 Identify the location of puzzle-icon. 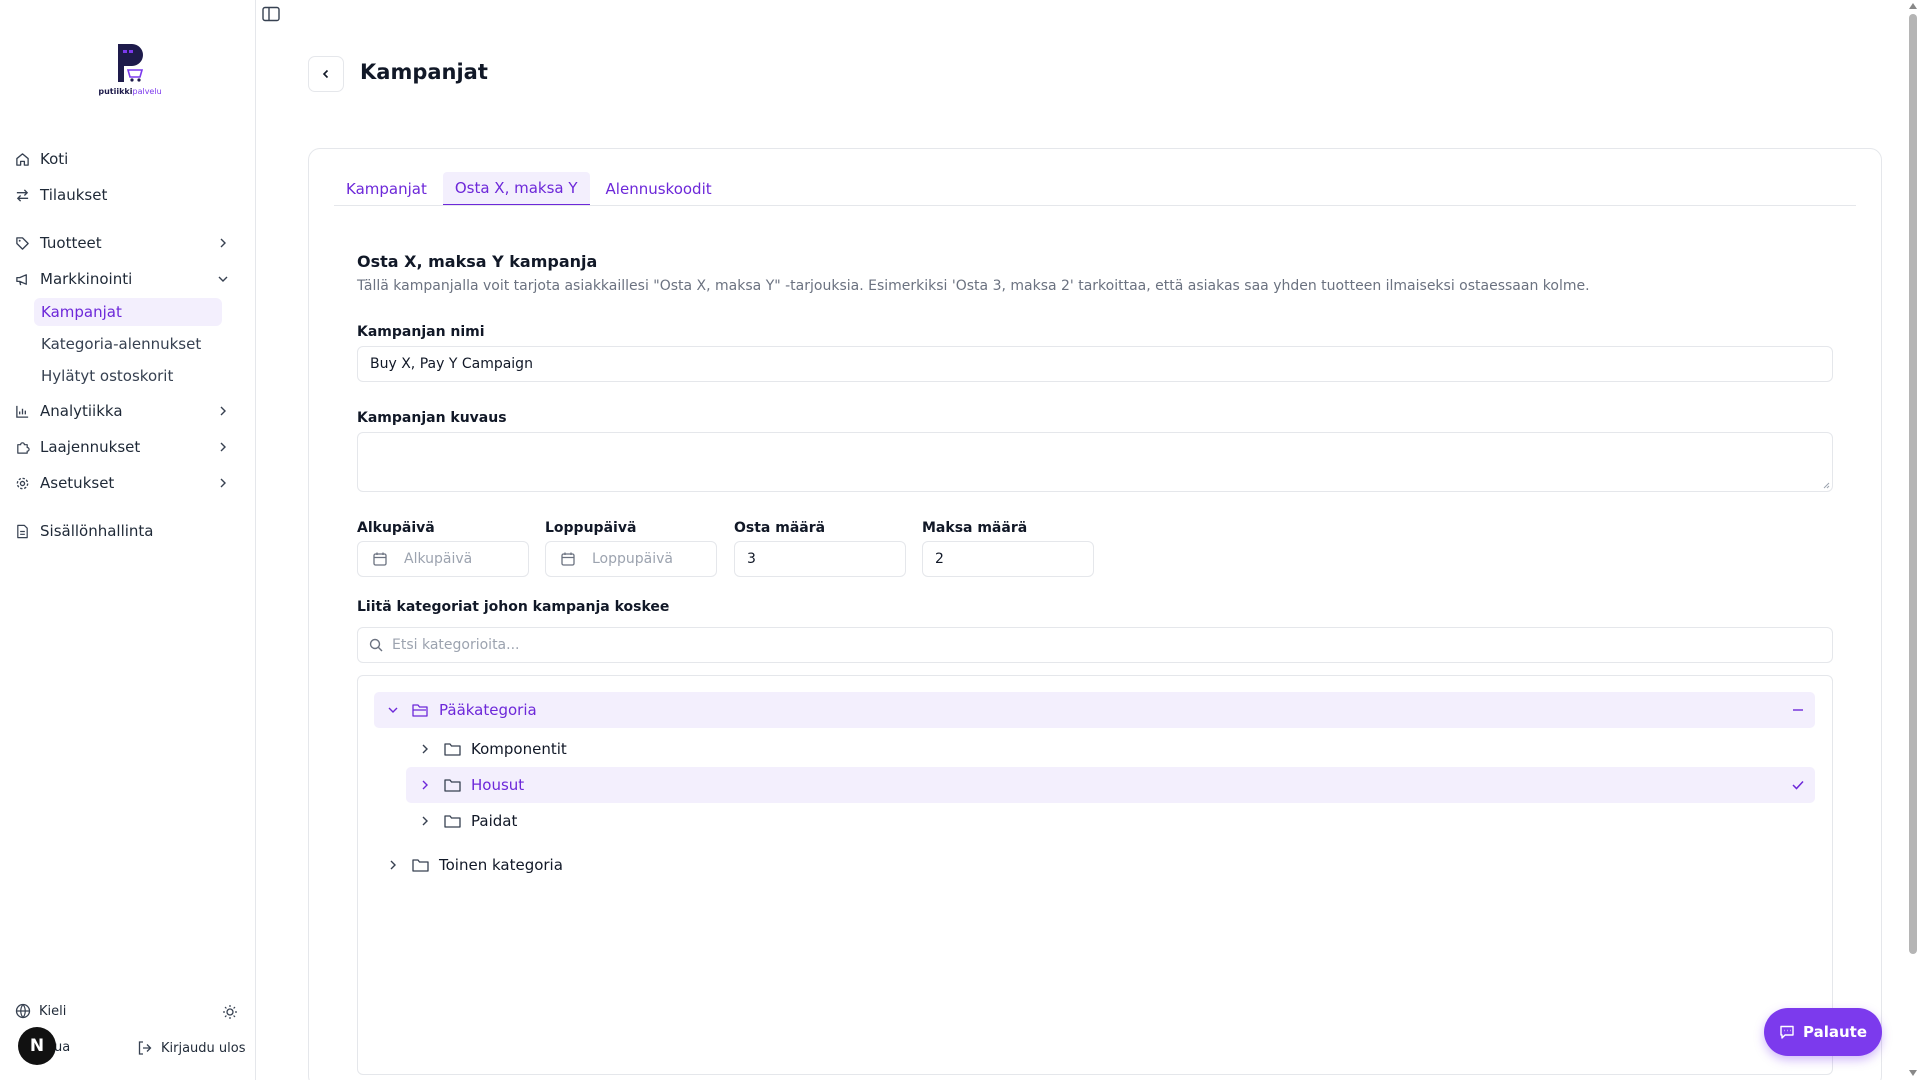
(22, 447).